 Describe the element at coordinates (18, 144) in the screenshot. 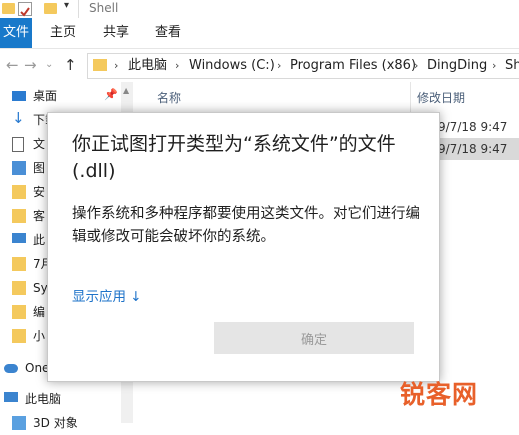

I see `document-icon` at that location.